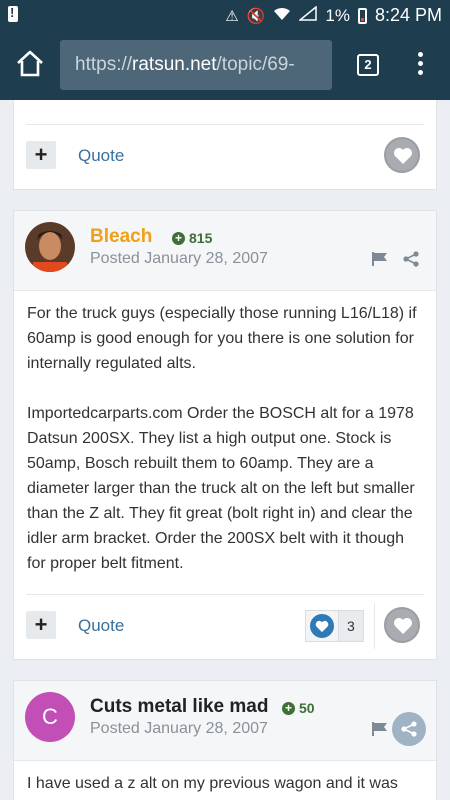  I want to click on url-scheme: https://, so click(104, 64).